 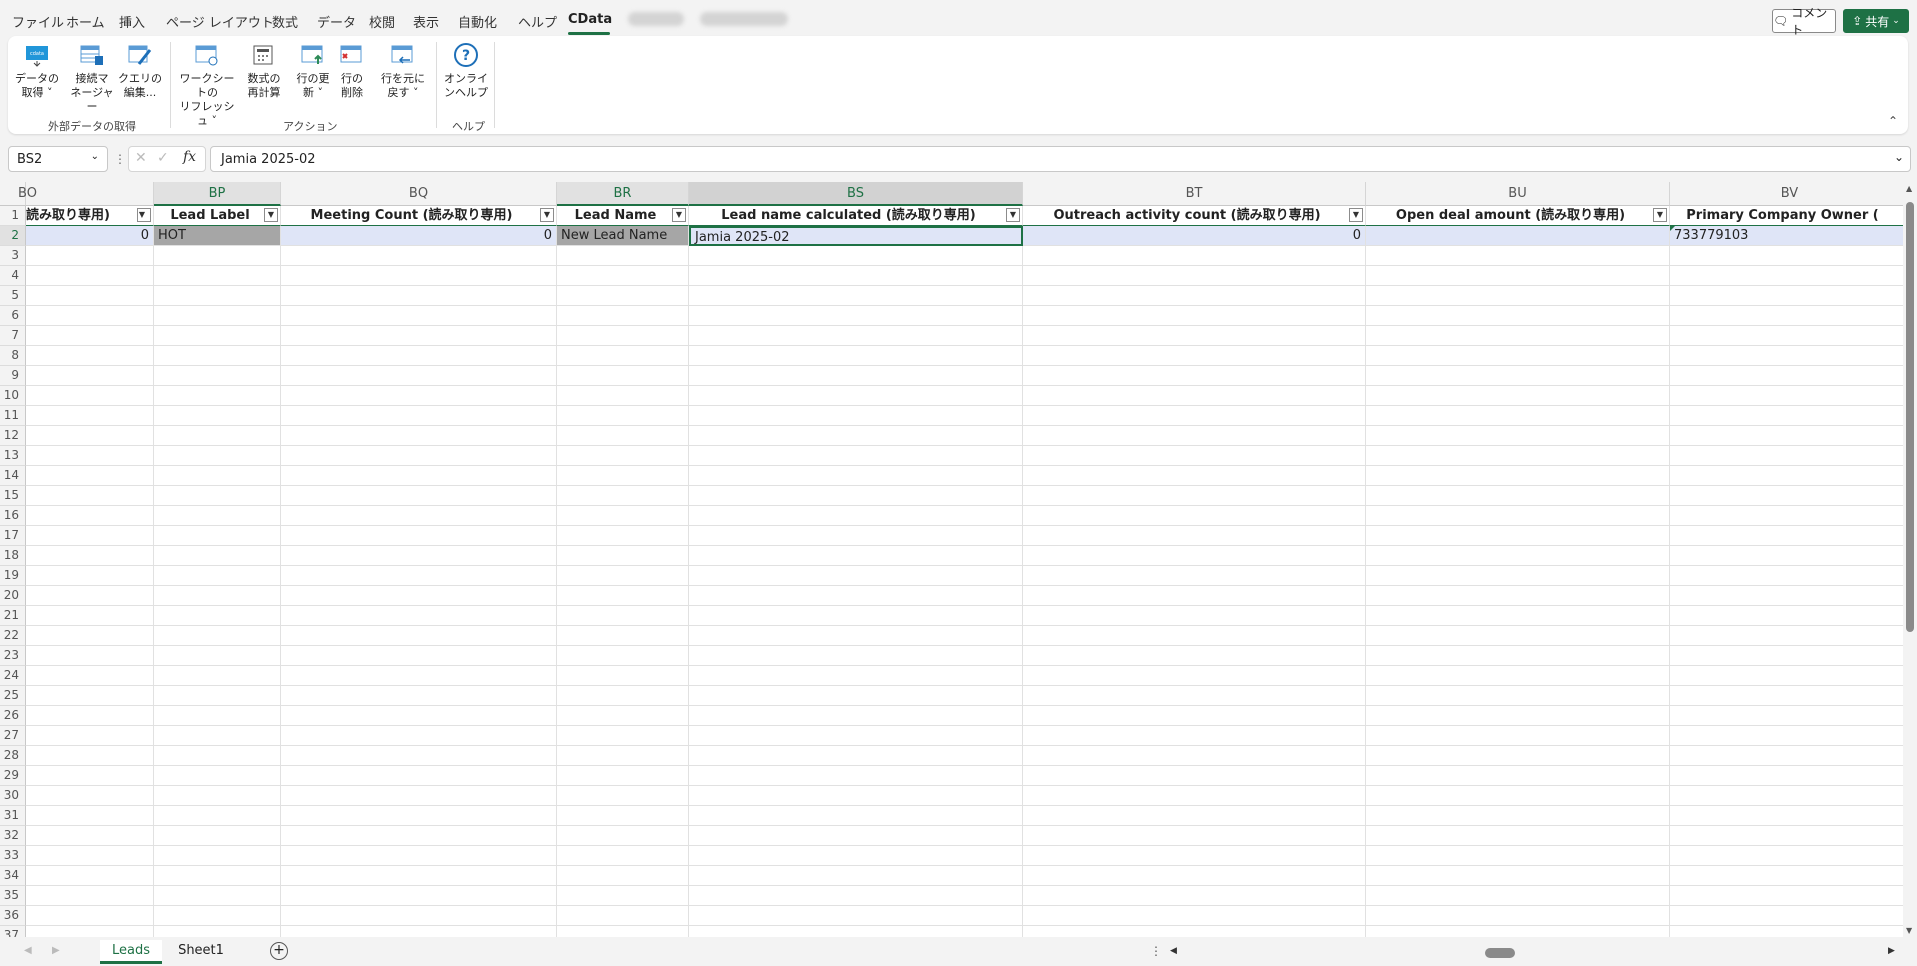 I want to click on column-header-bv: BV, so click(x=1790, y=194).